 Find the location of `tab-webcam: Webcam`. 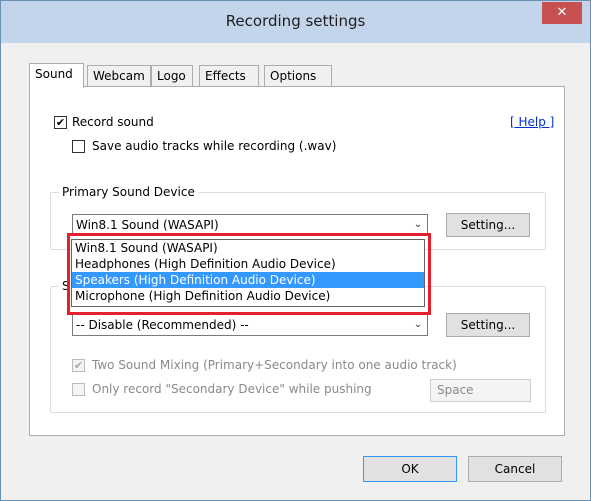

tab-webcam: Webcam is located at coordinates (119, 76).